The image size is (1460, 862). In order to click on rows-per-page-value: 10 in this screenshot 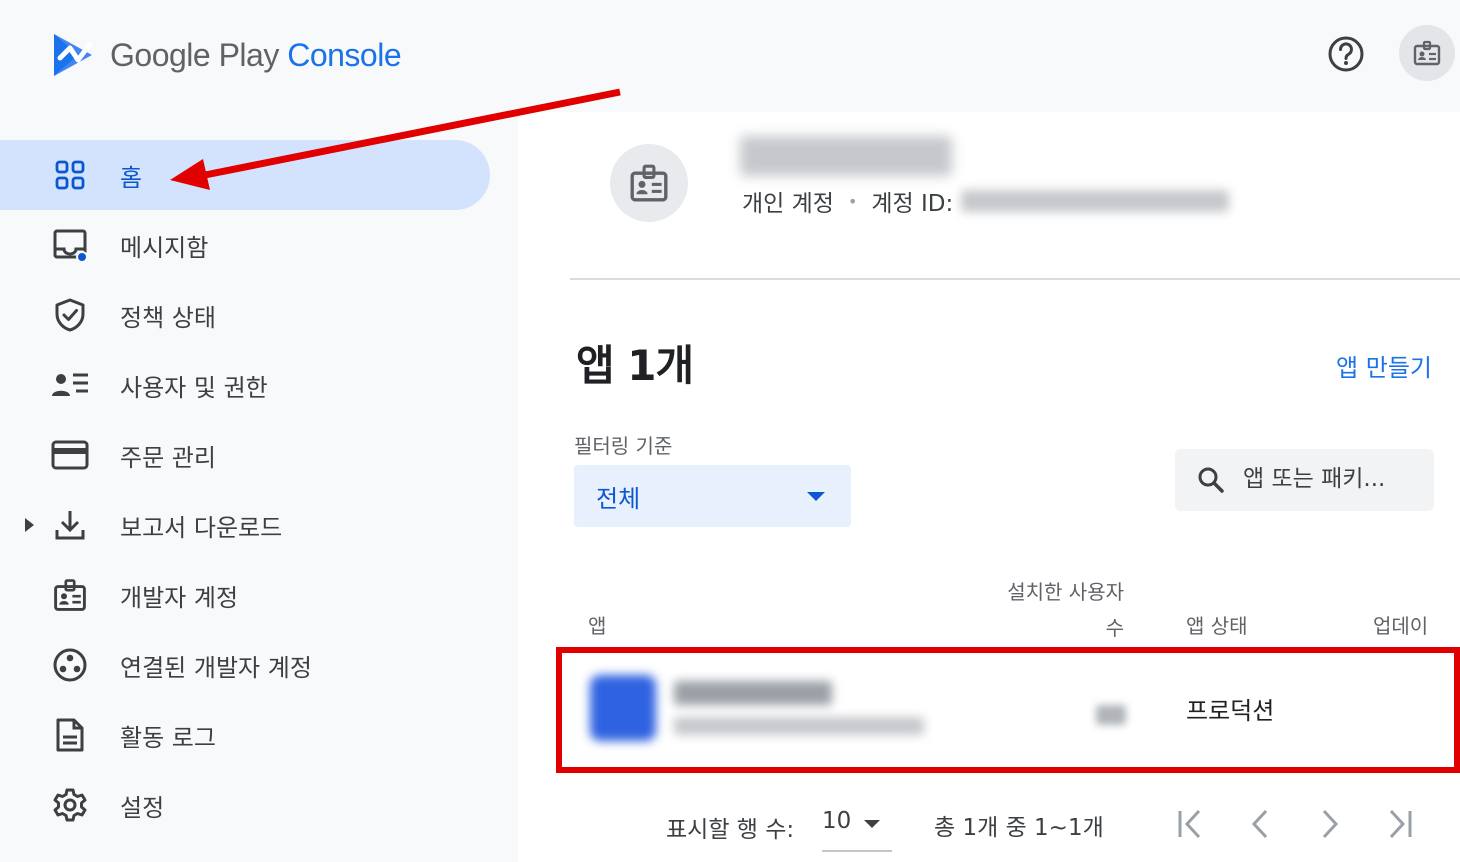, I will do `click(837, 821)`.